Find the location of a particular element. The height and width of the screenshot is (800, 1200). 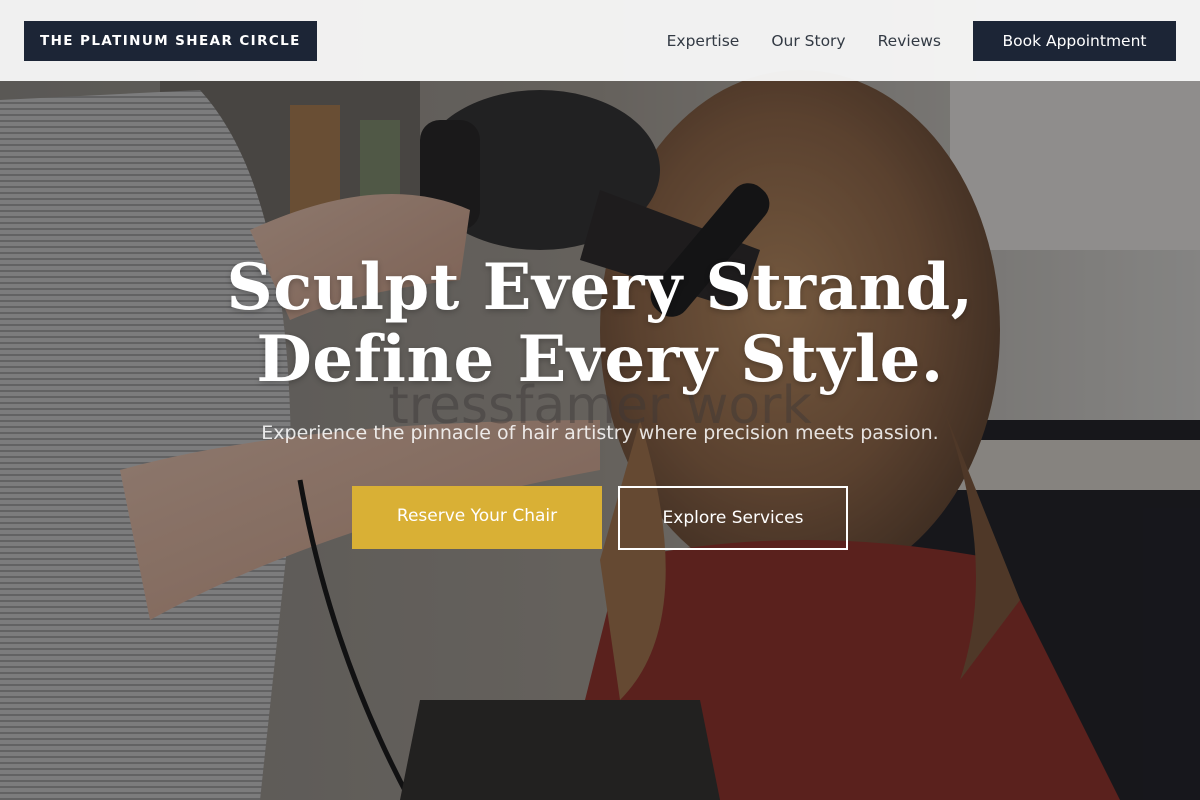

reserve-chair-button: Reserve Your Chair is located at coordinates (477, 517).